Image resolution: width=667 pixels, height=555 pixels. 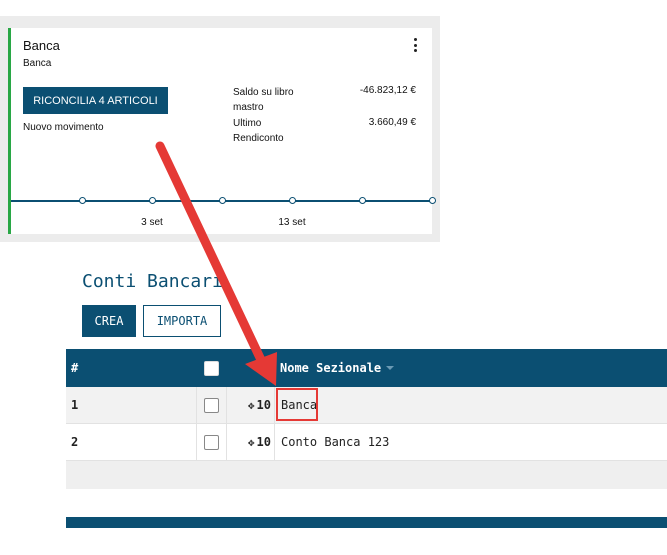 I want to click on journal-card-subtitle: Banca, so click(x=37, y=63).